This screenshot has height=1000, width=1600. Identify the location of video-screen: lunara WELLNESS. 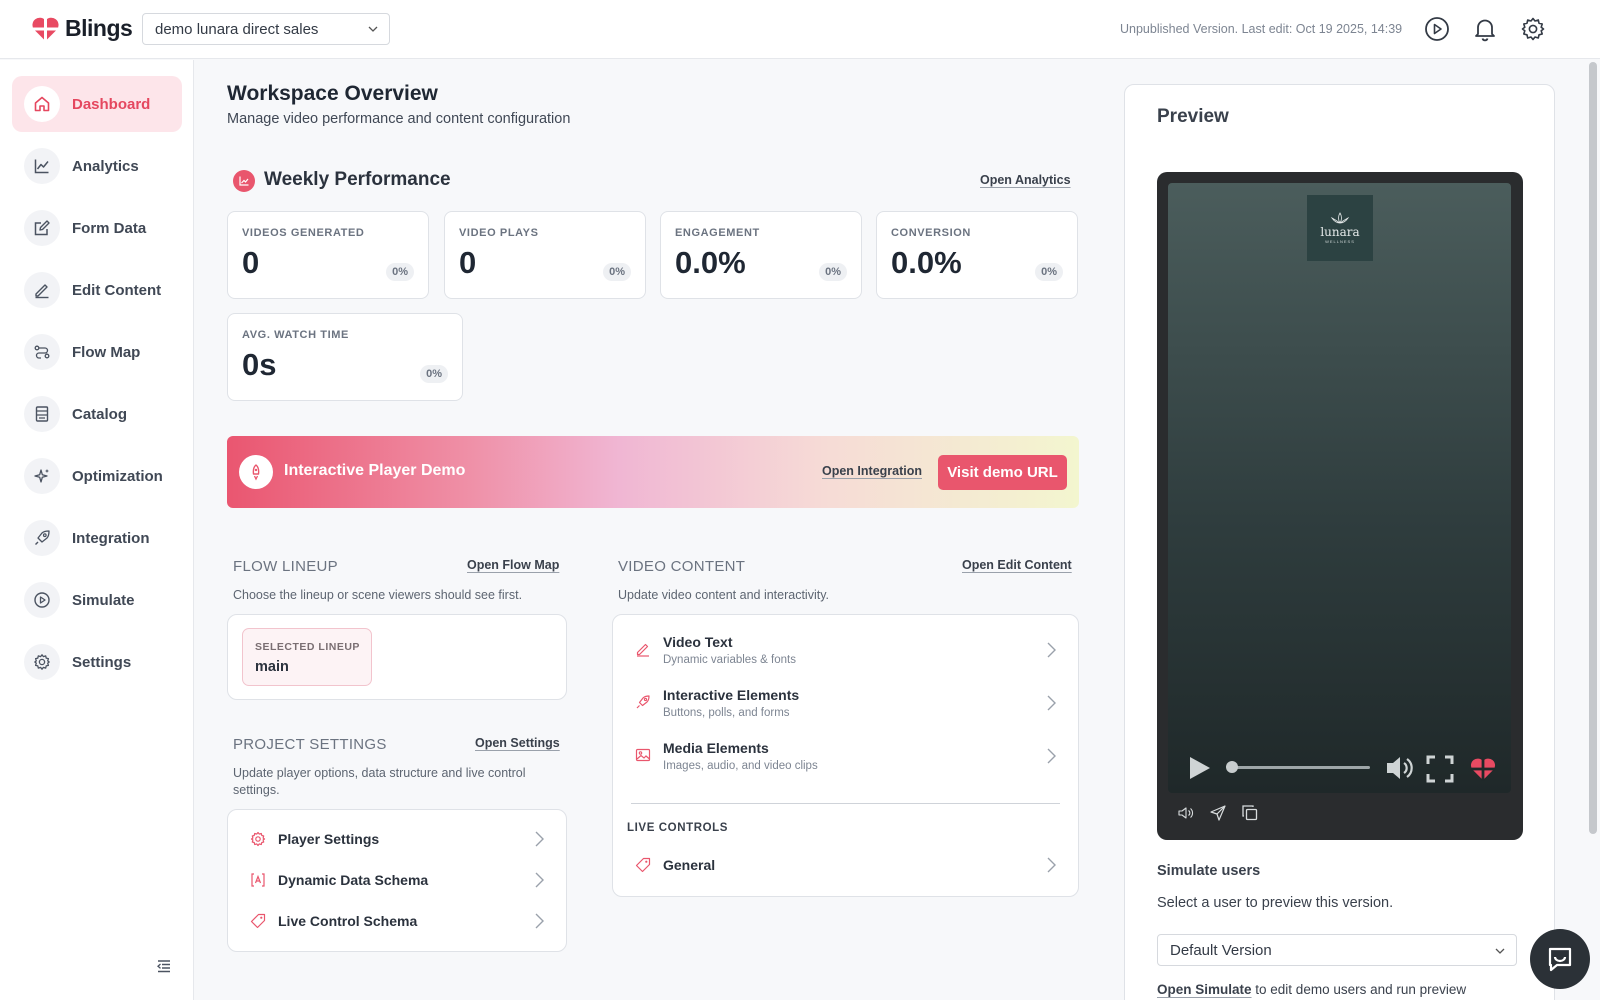
(1339, 488).